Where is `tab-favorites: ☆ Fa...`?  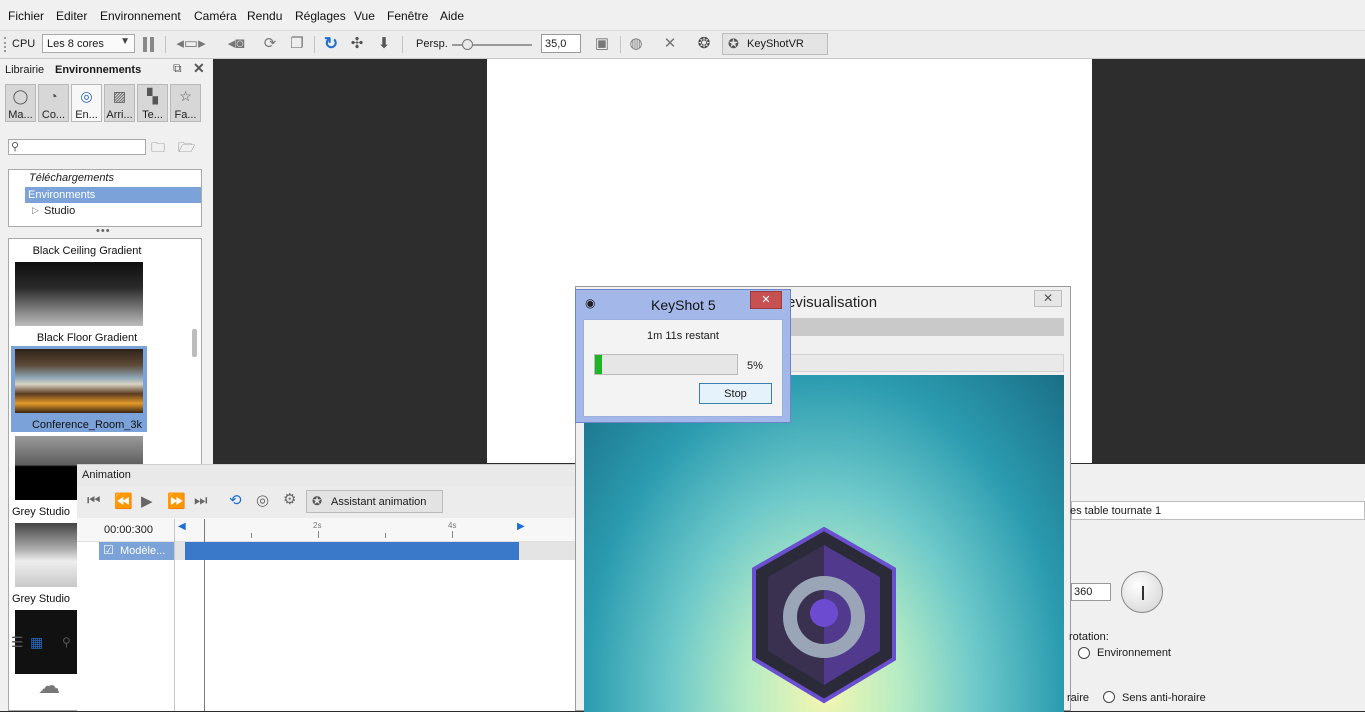
tab-favorites: ☆ Fa... is located at coordinates (185, 103).